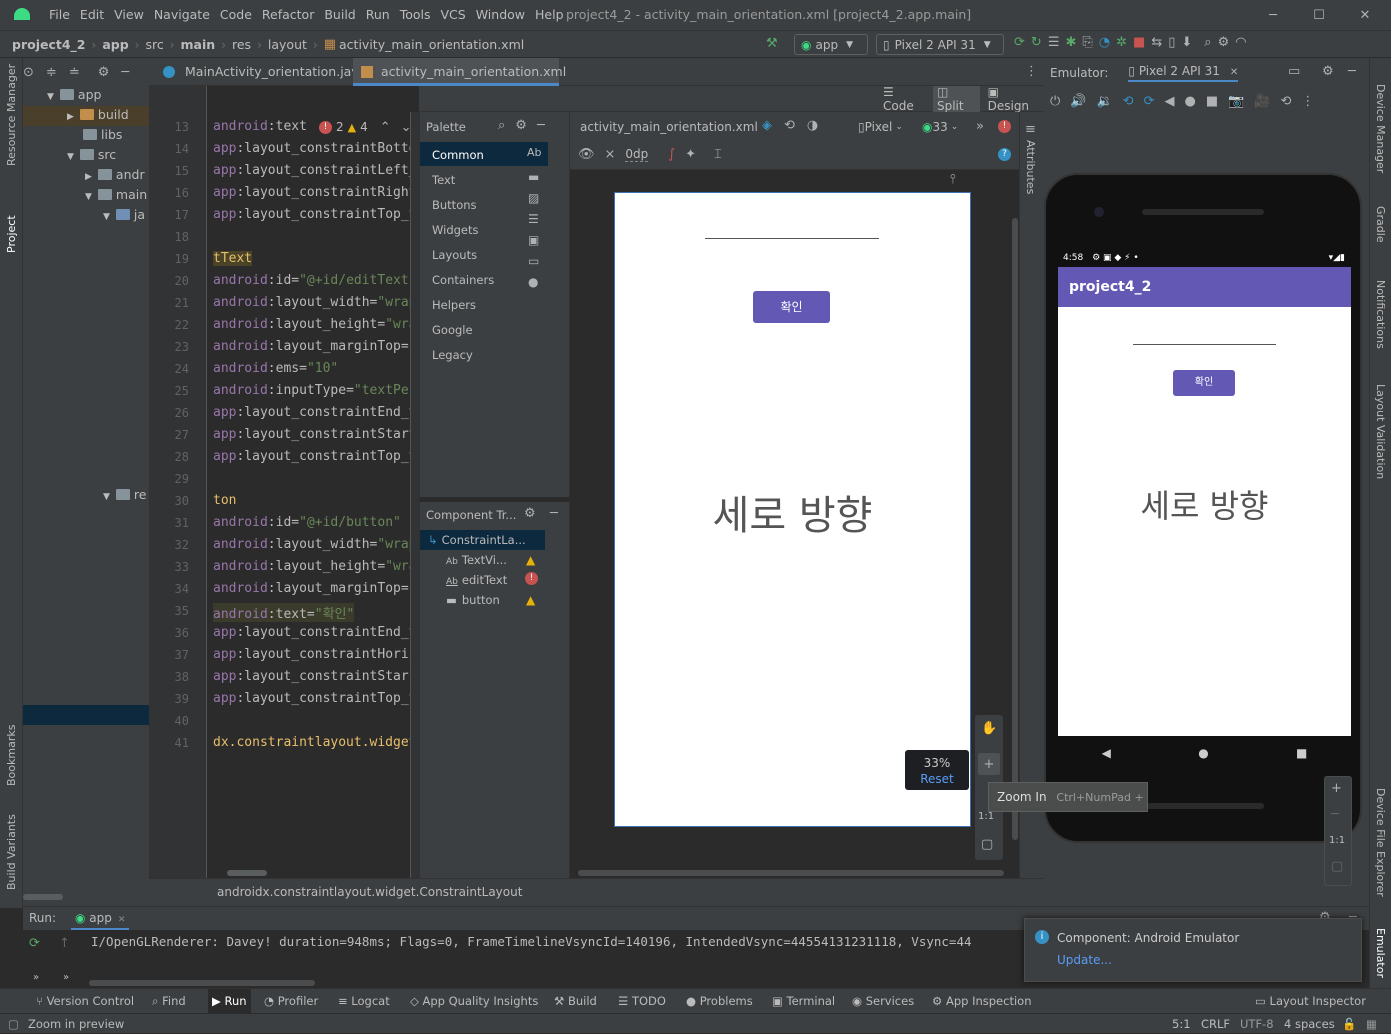 The width and height of the screenshot is (1391, 1034). I want to click on volume-up-icon: 🔊, so click(1078, 101).